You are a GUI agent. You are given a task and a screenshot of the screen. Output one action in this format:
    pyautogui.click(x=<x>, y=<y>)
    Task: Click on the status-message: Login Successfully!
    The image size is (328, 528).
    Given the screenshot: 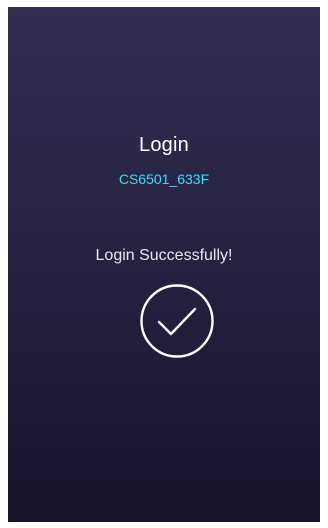 What is the action you would take?
    pyautogui.click(x=164, y=255)
    